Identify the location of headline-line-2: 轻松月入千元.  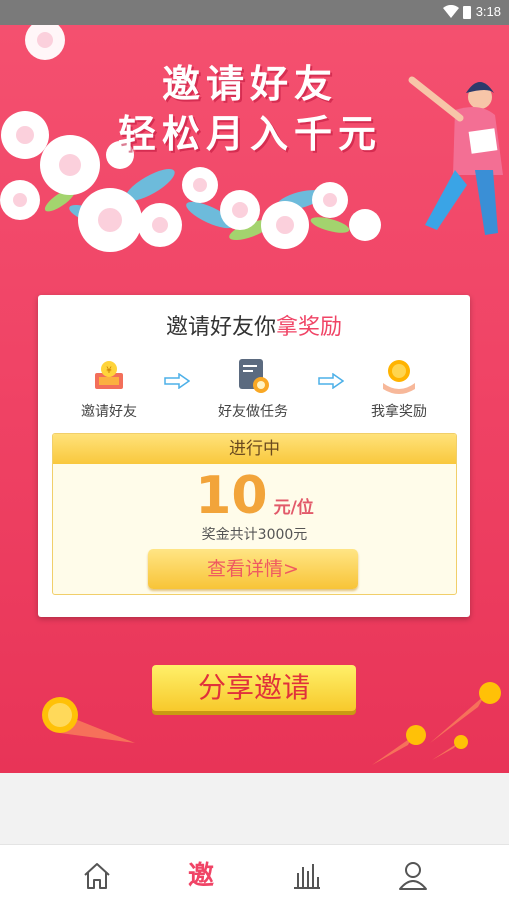
(249, 134).